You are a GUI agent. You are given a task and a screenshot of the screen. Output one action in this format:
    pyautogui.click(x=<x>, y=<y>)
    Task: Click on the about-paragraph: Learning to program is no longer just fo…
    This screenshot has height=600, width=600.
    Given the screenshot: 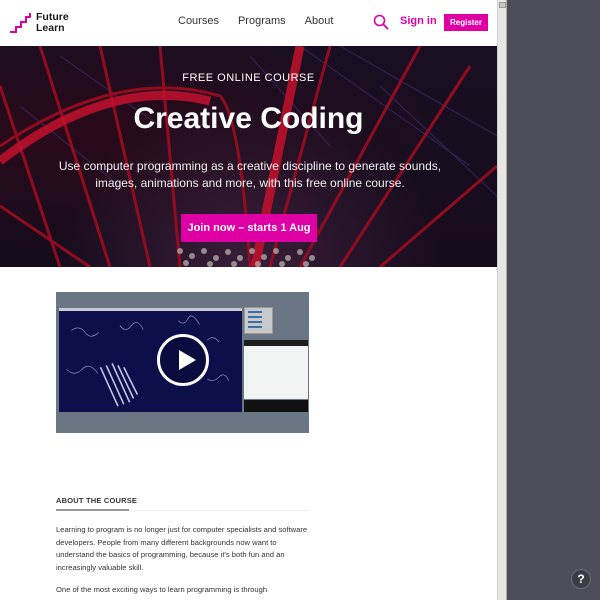 What is the action you would take?
    pyautogui.click(x=182, y=548)
    